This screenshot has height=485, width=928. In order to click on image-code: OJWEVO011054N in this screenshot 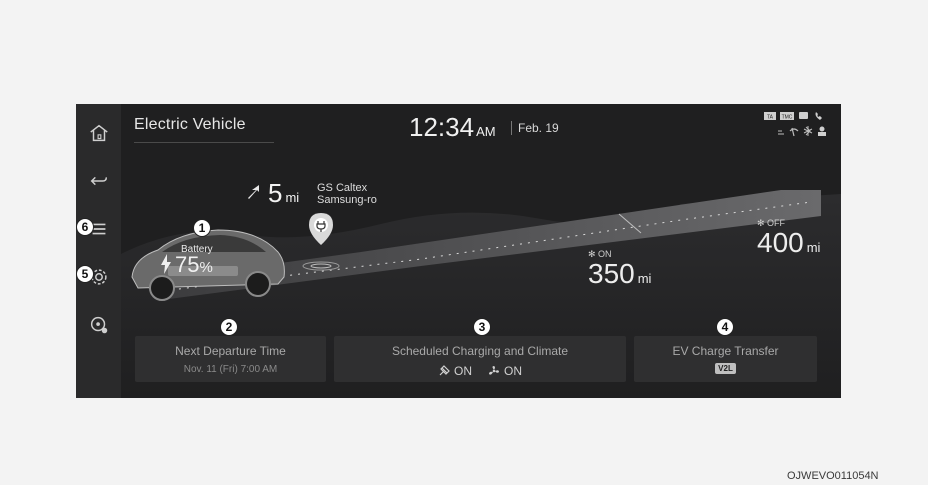, I will do `click(833, 476)`.